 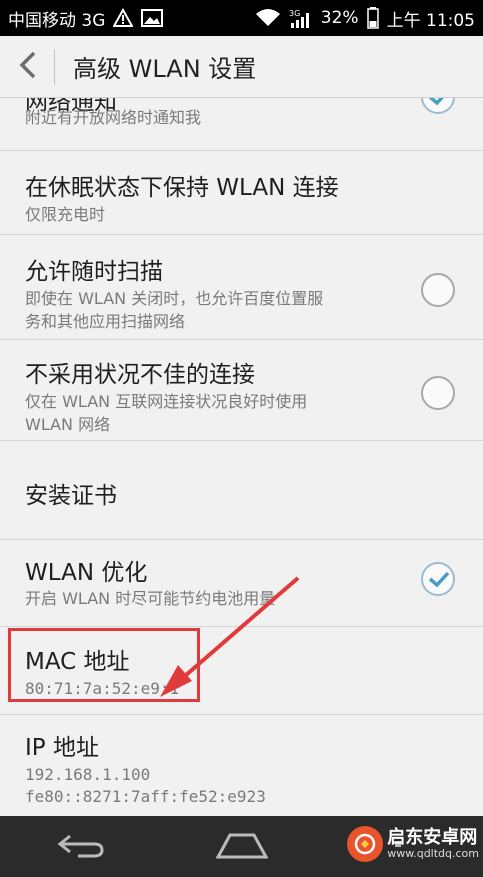 I want to click on chevron-left-icon, so click(x=27, y=67).